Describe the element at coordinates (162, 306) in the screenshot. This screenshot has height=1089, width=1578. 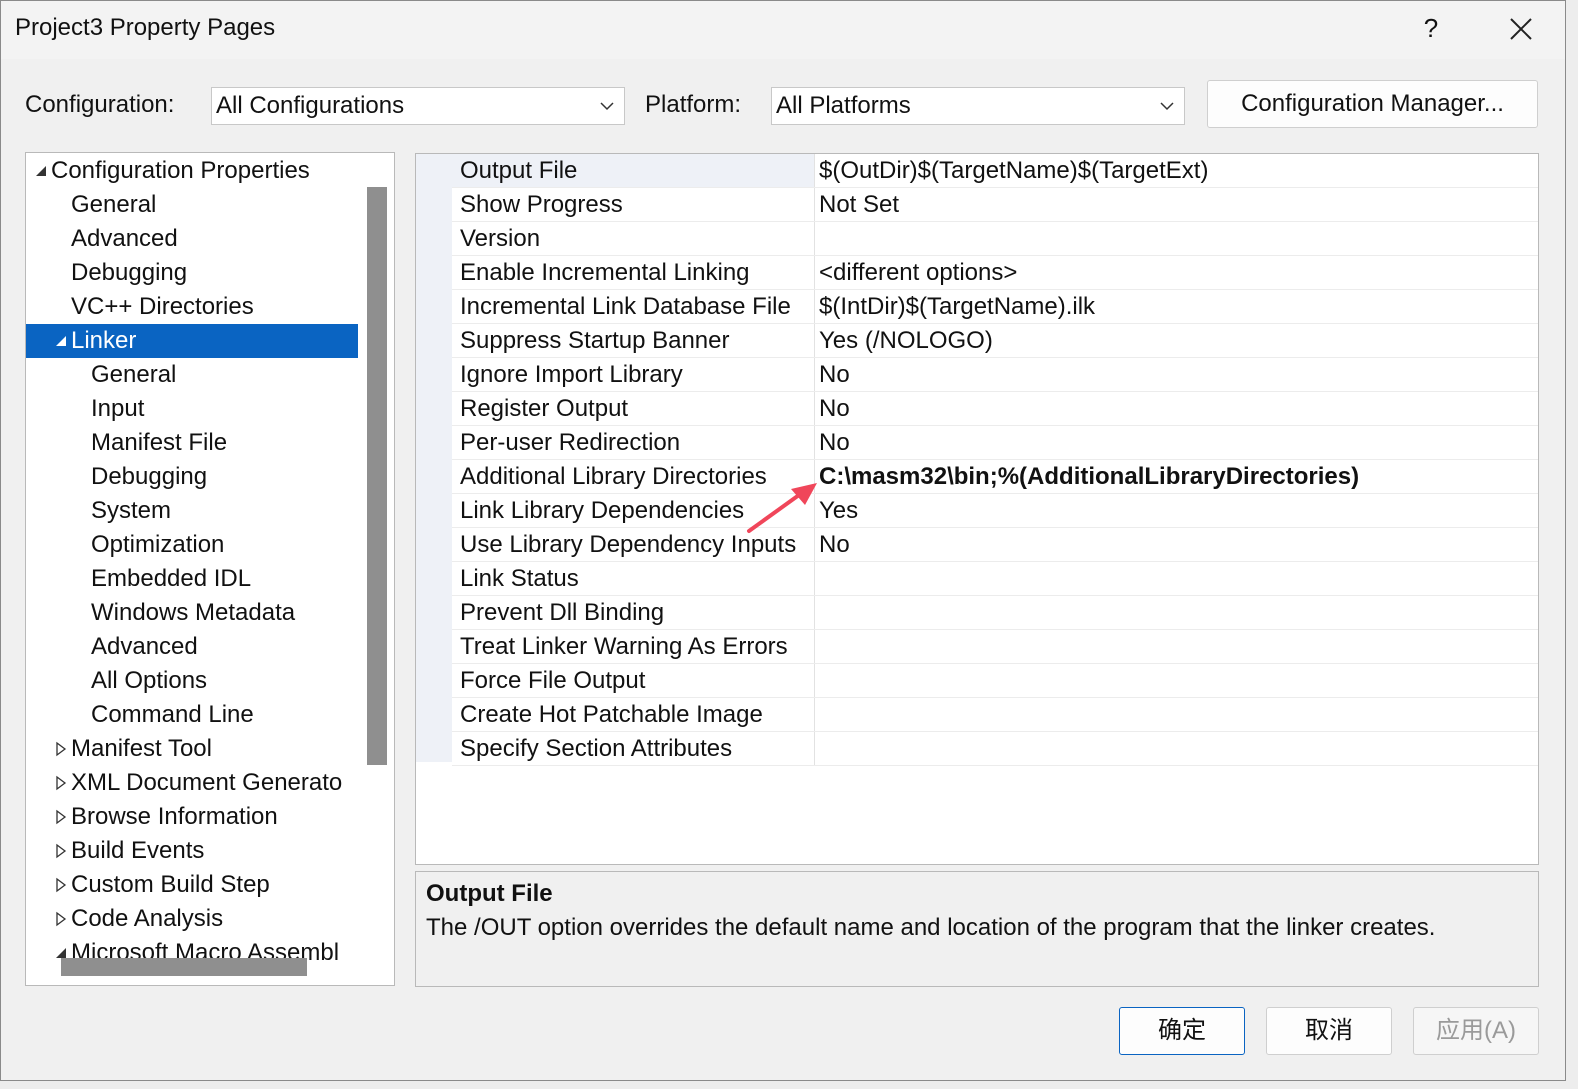
I see `tree-item-label: VC++ Directories` at that location.